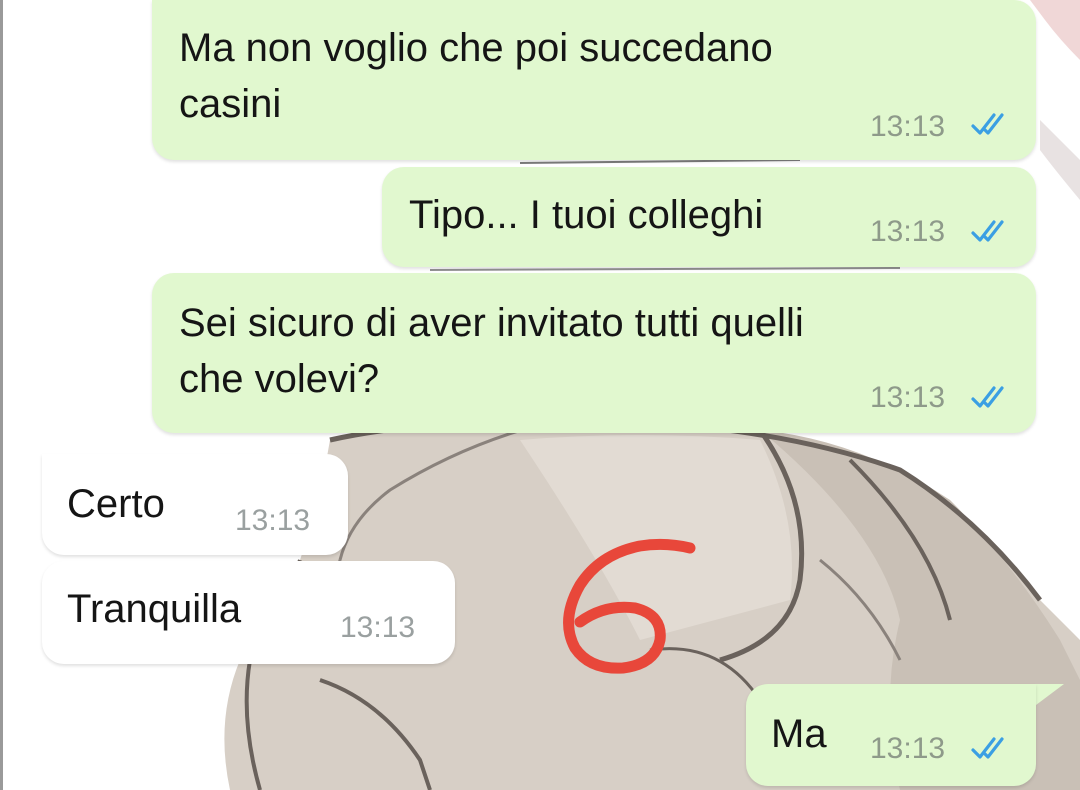 The image size is (1080, 790). I want to click on message-text-line: casini, so click(230, 104).